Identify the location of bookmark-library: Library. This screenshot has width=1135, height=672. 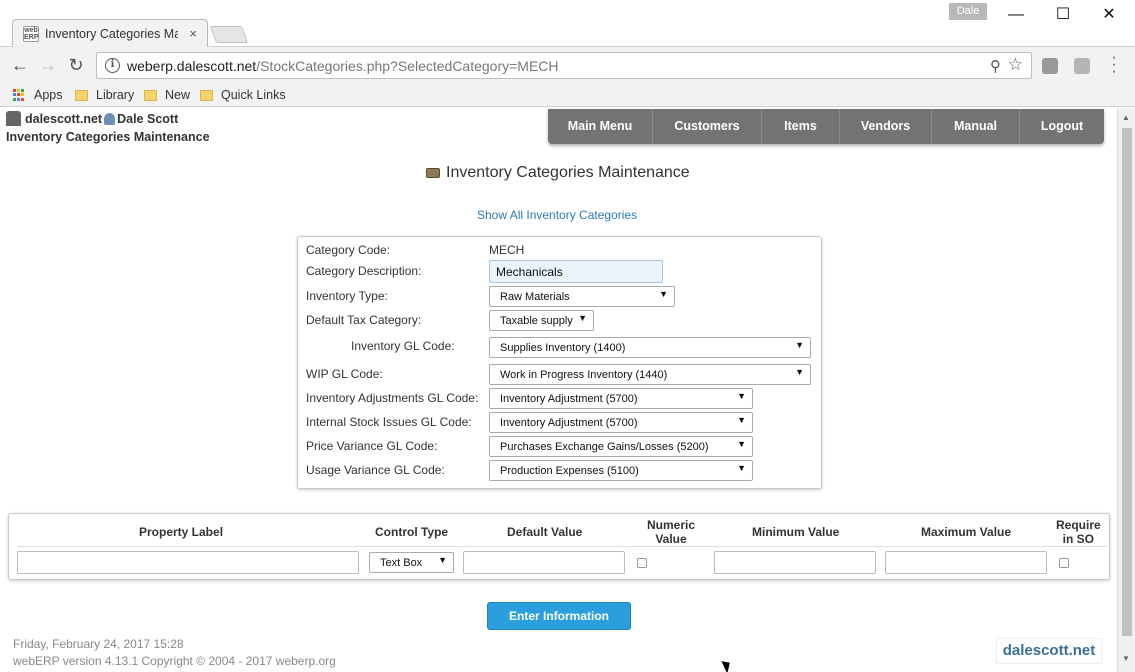
(104, 95).